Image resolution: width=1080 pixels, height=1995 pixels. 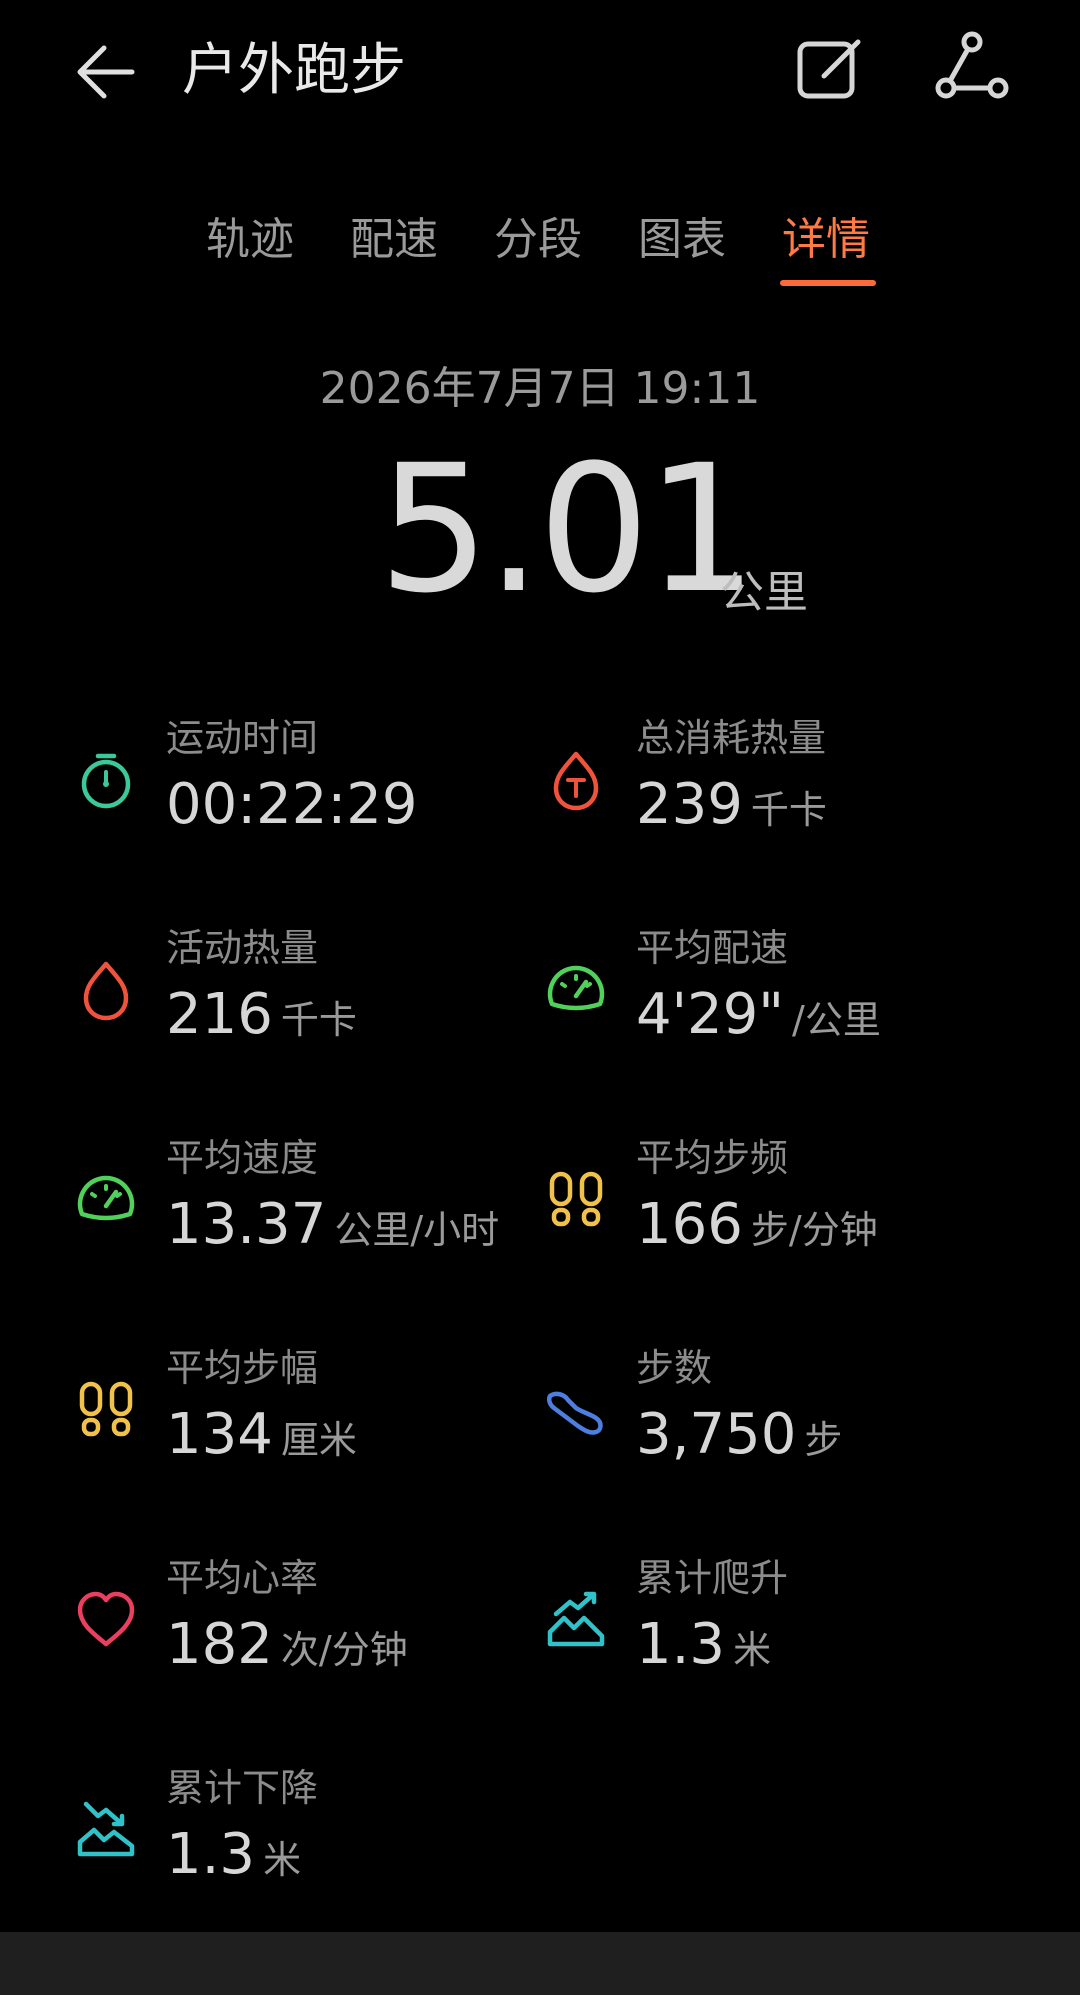 What do you see at coordinates (689, 1224) in the screenshot?
I see `stat-value: 166` at bounding box center [689, 1224].